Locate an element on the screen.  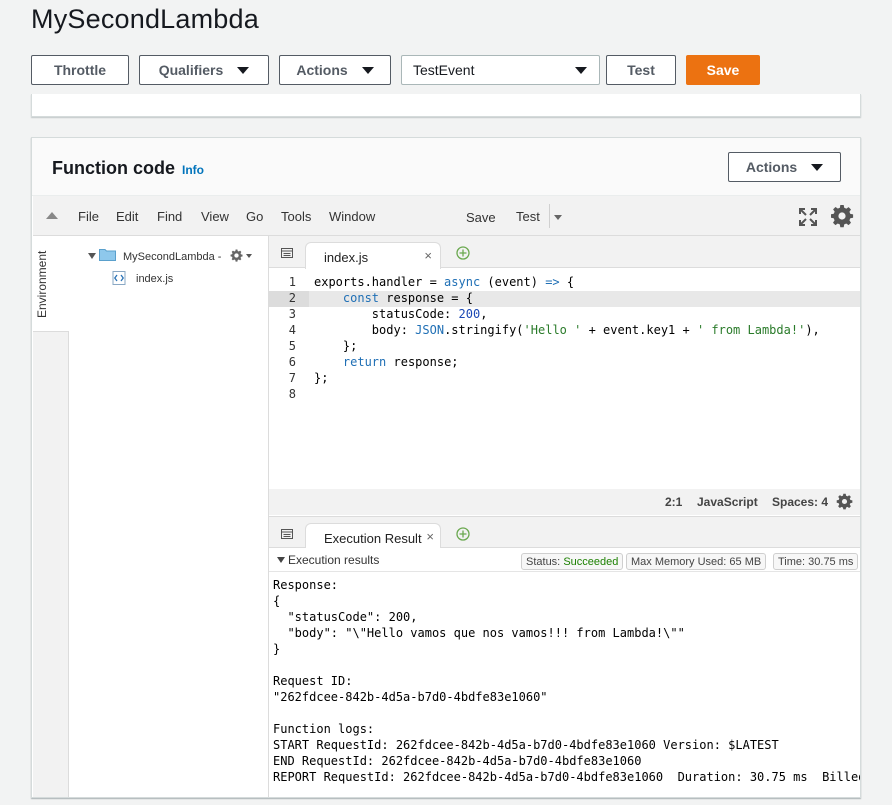
code-line: exports.handler = async (event) => { is located at coordinates (444, 282).